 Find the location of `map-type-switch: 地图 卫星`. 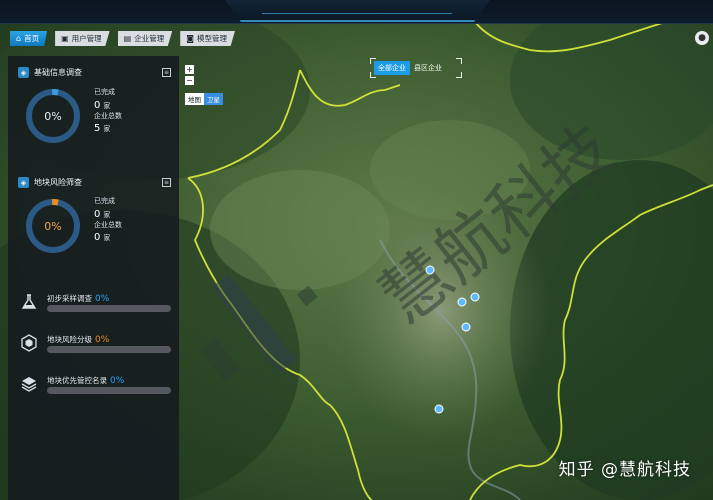

map-type-switch: 地图 卫星 is located at coordinates (204, 99).